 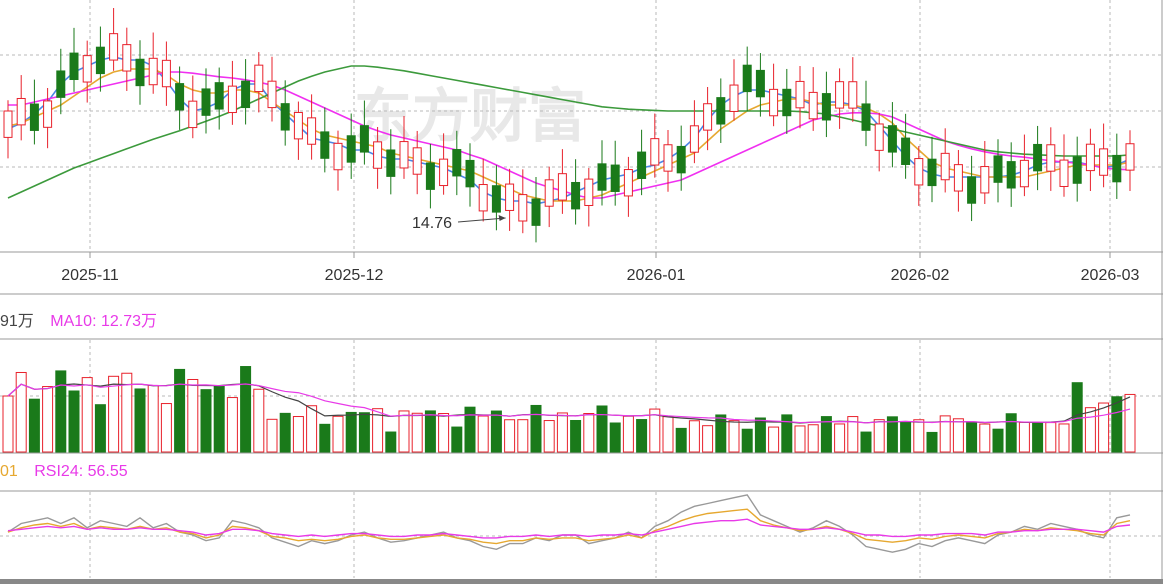 What do you see at coordinates (502, 218) in the screenshot?
I see `low-annotation-arrowhead` at bounding box center [502, 218].